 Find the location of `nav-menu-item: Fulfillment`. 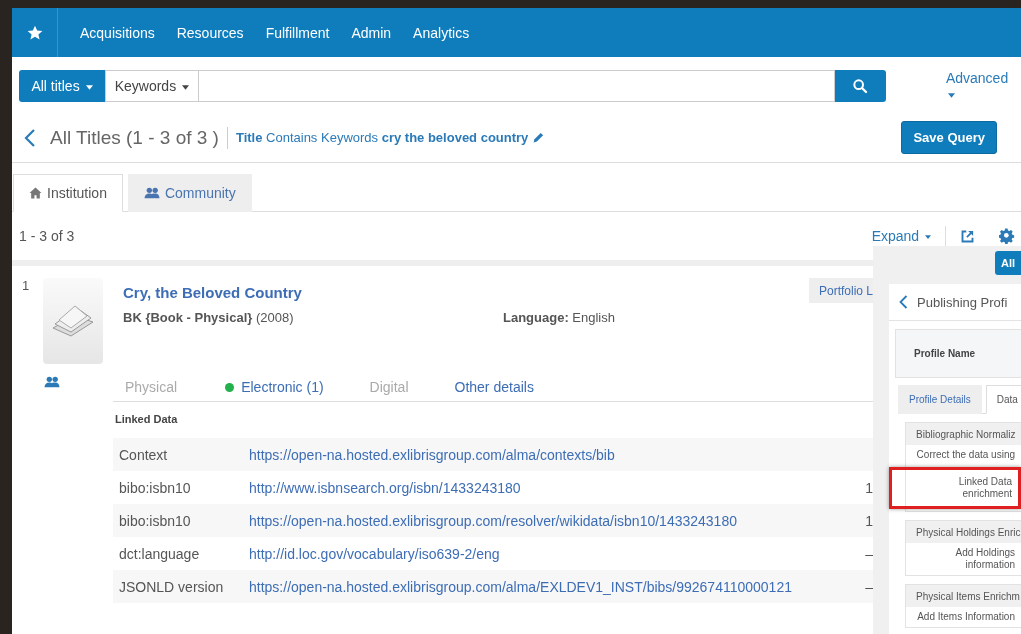

nav-menu-item: Fulfillment is located at coordinates (297, 32).